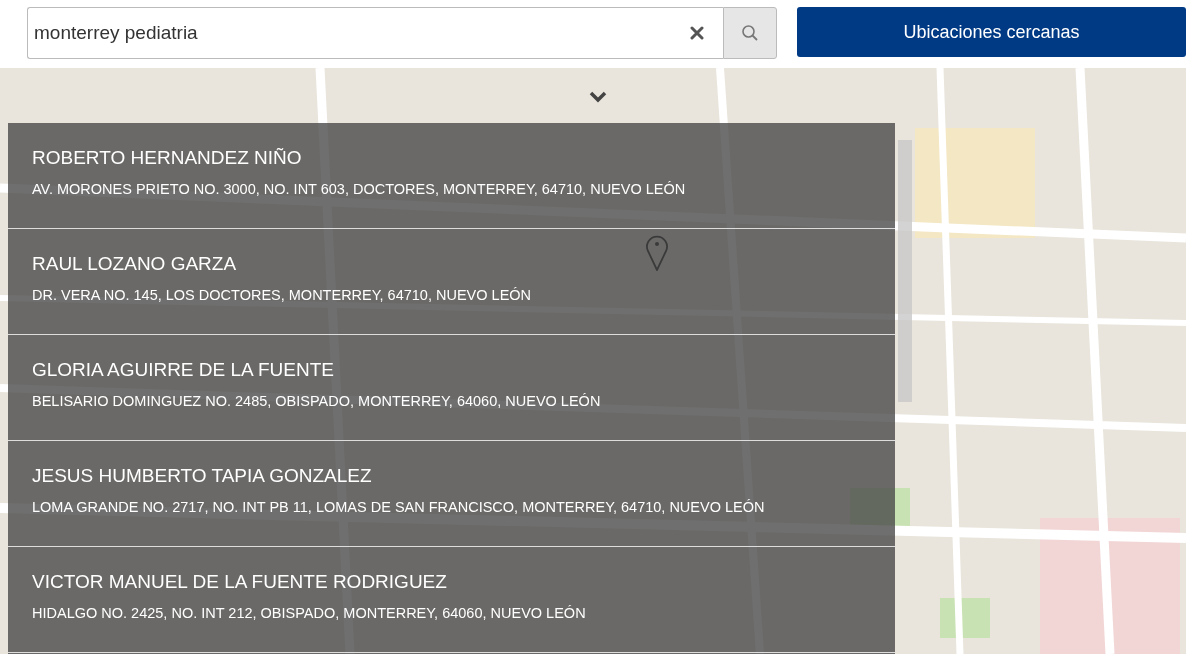 The width and height of the screenshot is (1186, 654). Describe the element at coordinates (750, 33) in the screenshot. I see `search-icon` at that location.